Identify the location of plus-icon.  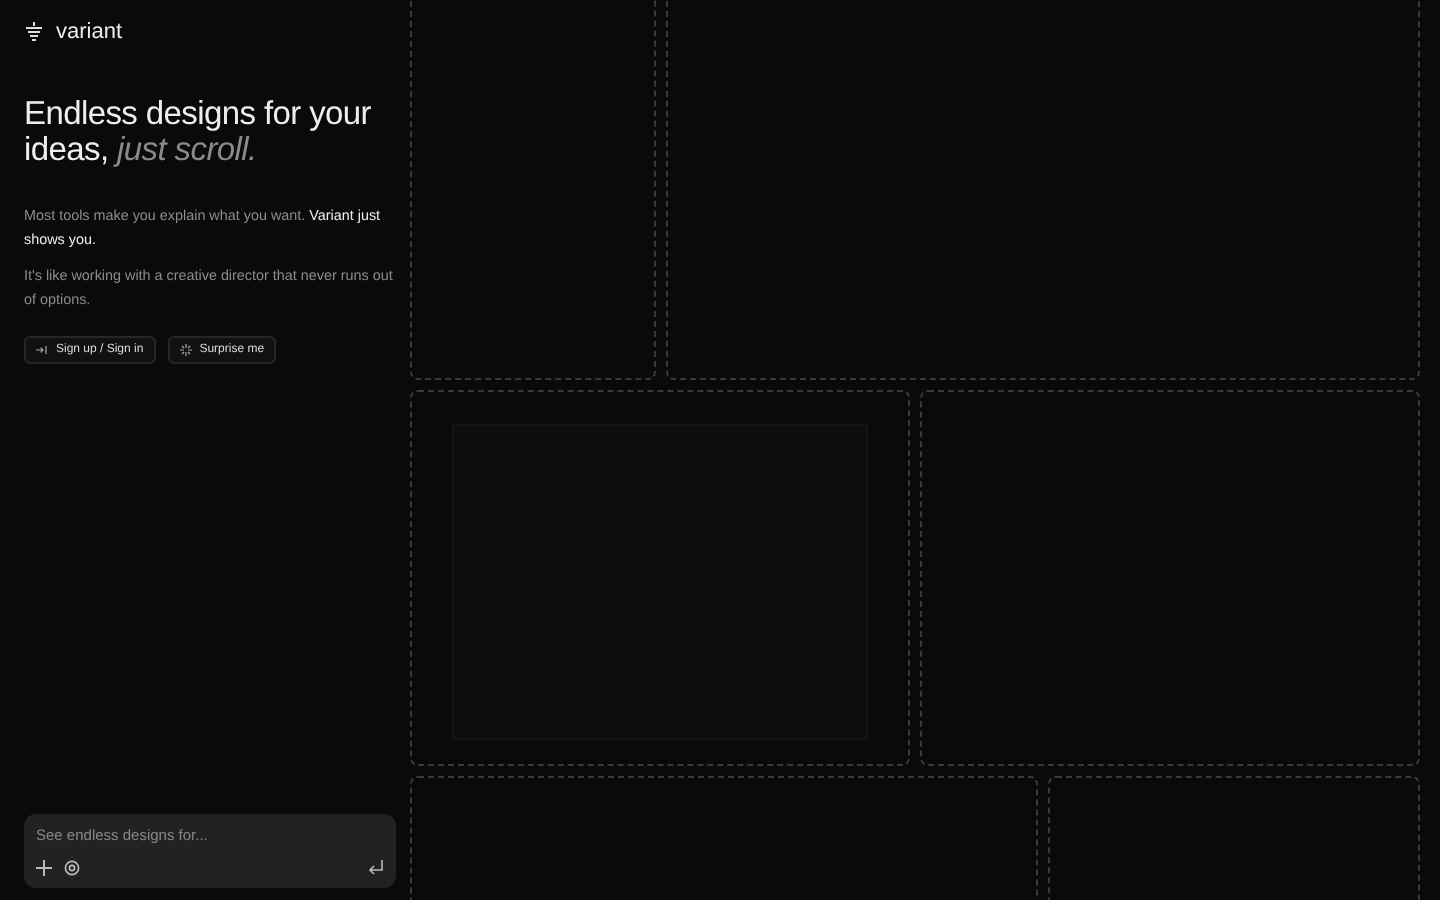
(44, 868).